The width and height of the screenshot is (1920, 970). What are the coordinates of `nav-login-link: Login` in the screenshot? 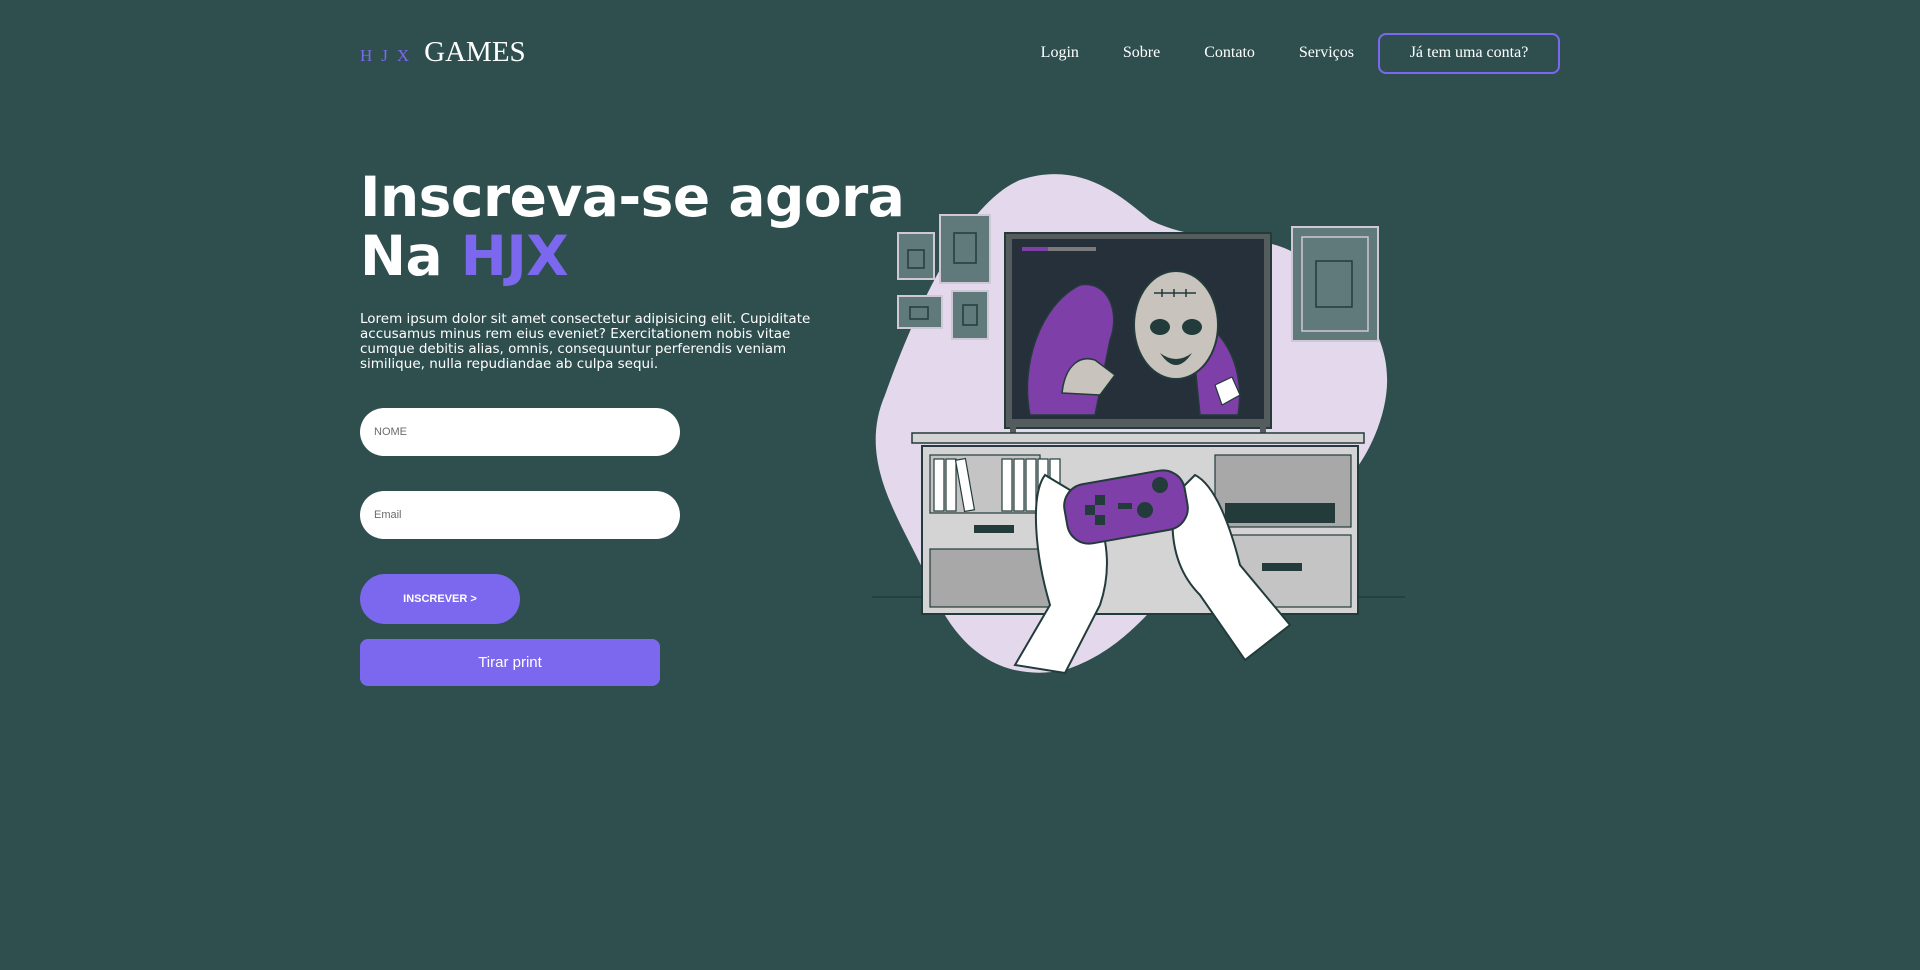 It's located at (1060, 53).